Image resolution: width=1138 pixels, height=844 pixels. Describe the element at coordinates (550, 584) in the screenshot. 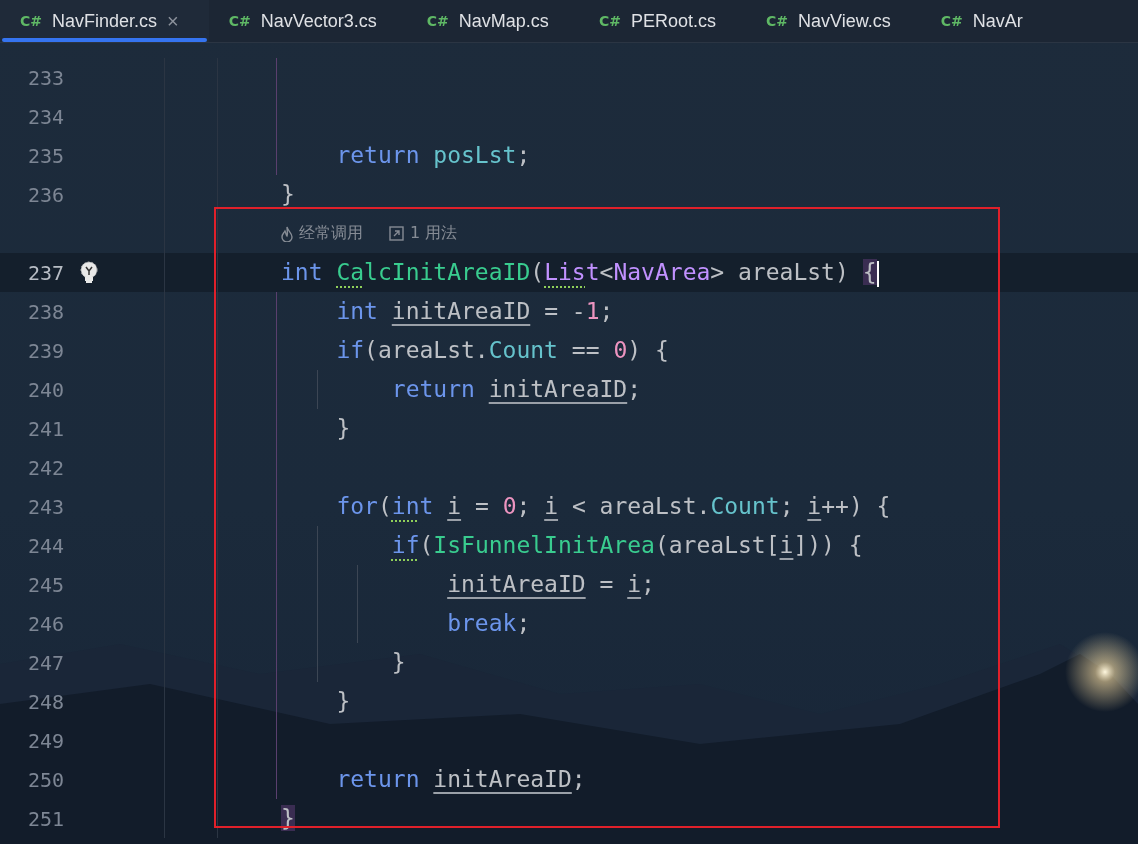

I see `code-line: initAreaID = i;` at that location.